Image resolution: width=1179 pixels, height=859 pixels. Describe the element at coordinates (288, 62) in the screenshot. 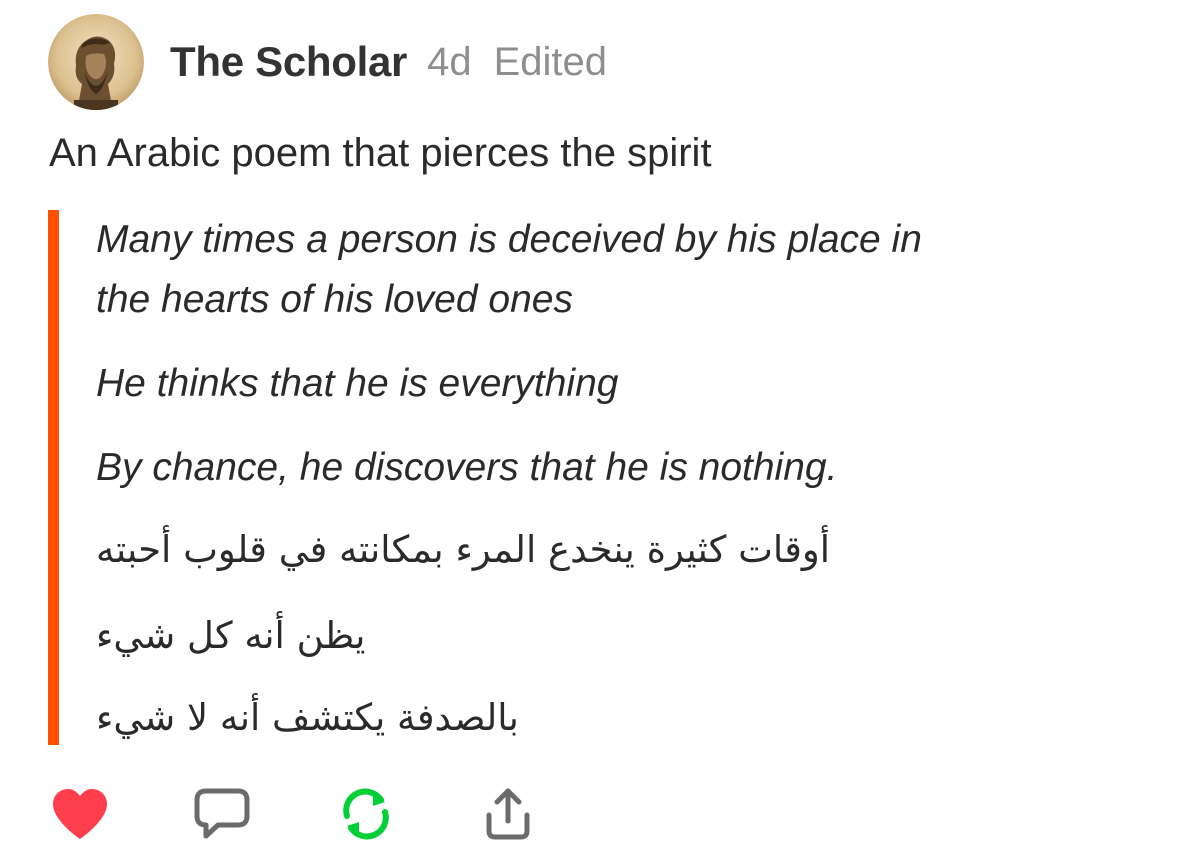

I see `author-name: The Scholar` at that location.